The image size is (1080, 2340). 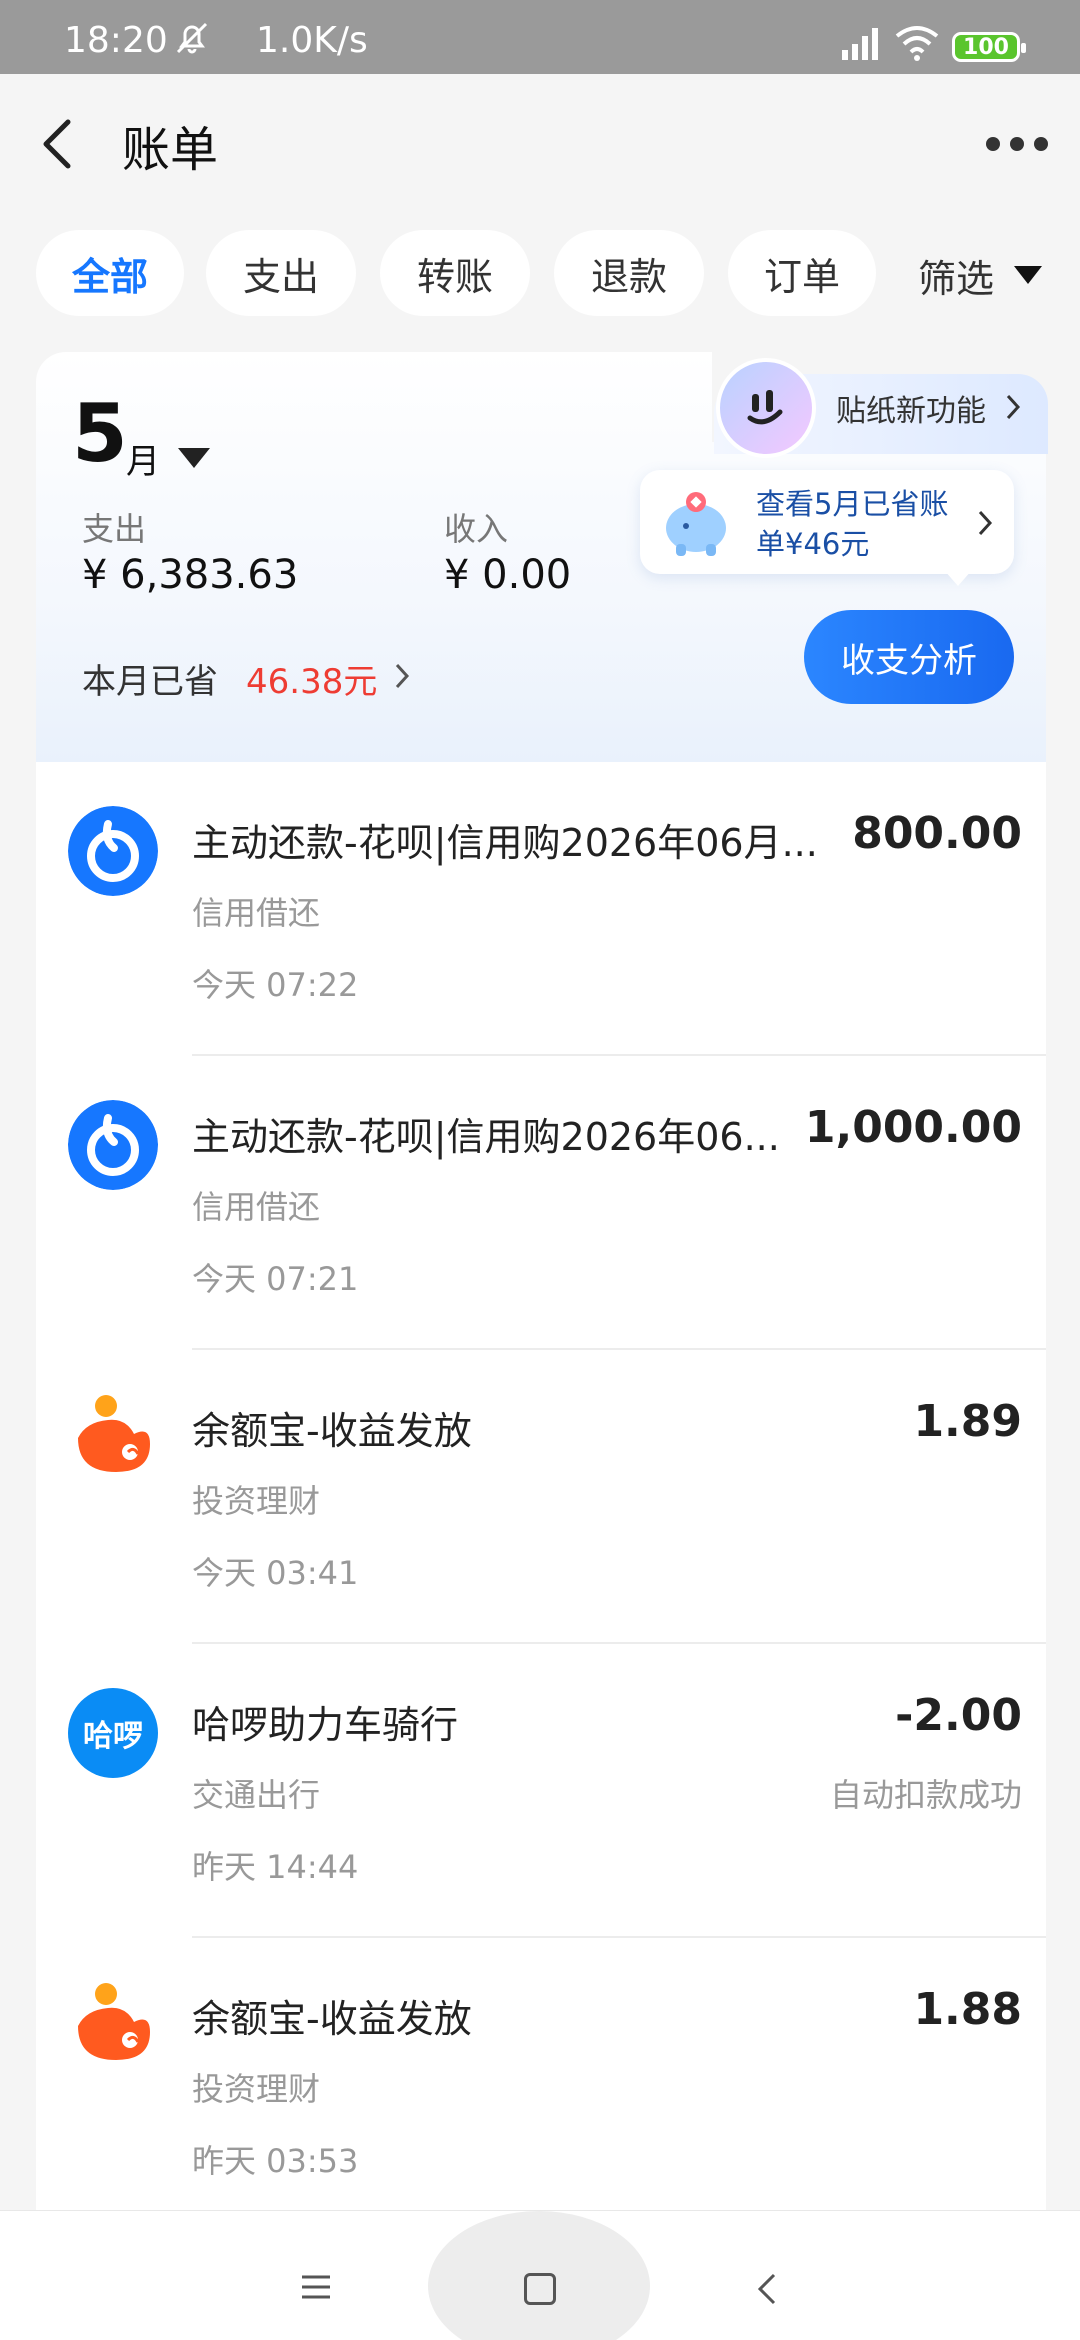 What do you see at coordinates (541, 1791) in the screenshot?
I see `transaction-item: 哈啰 哈啰助力车骑行 -2.00 交通出行 自动扣款成功 昨天 14:44` at bounding box center [541, 1791].